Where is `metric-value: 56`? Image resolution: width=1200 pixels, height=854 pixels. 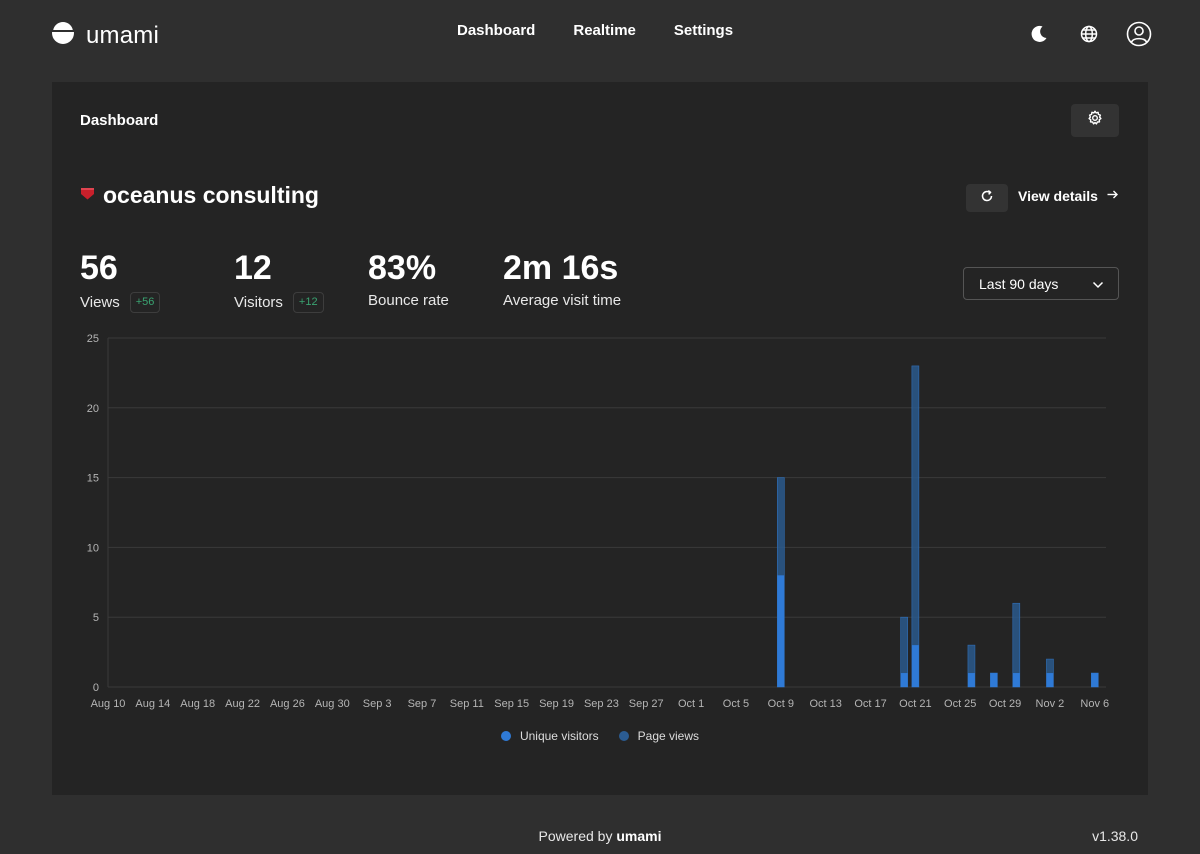
metric-value: 56 is located at coordinates (99, 268).